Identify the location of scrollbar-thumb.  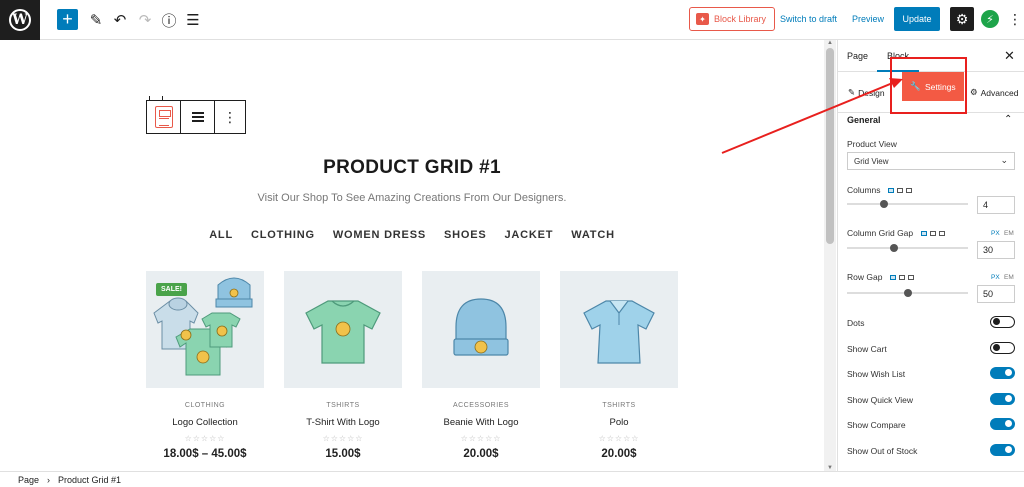
(830, 146).